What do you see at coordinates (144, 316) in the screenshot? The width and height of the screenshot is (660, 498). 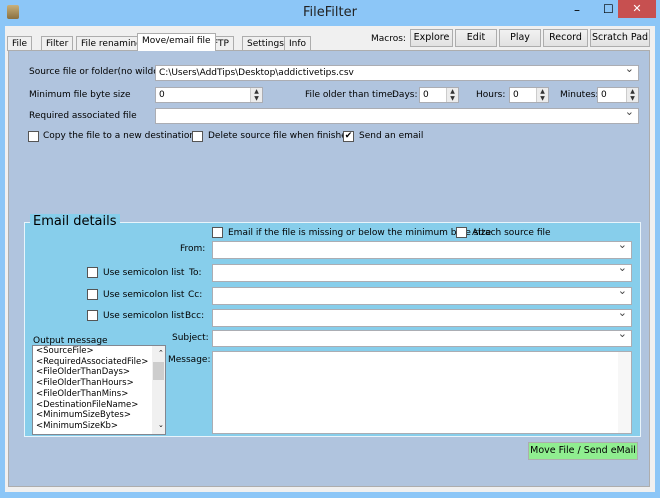 I see `bcc-semicolon-label: Use semicolon list` at bounding box center [144, 316].